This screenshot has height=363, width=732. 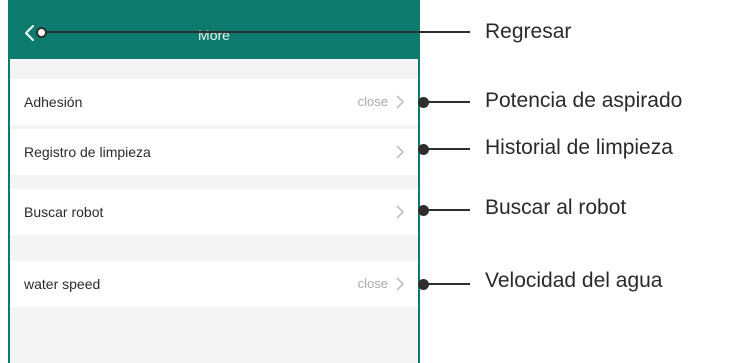 What do you see at coordinates (574, 280) in the screenshot?
I see `callout-label-water: Velocidad del agua` at bounding box center [574, 280].